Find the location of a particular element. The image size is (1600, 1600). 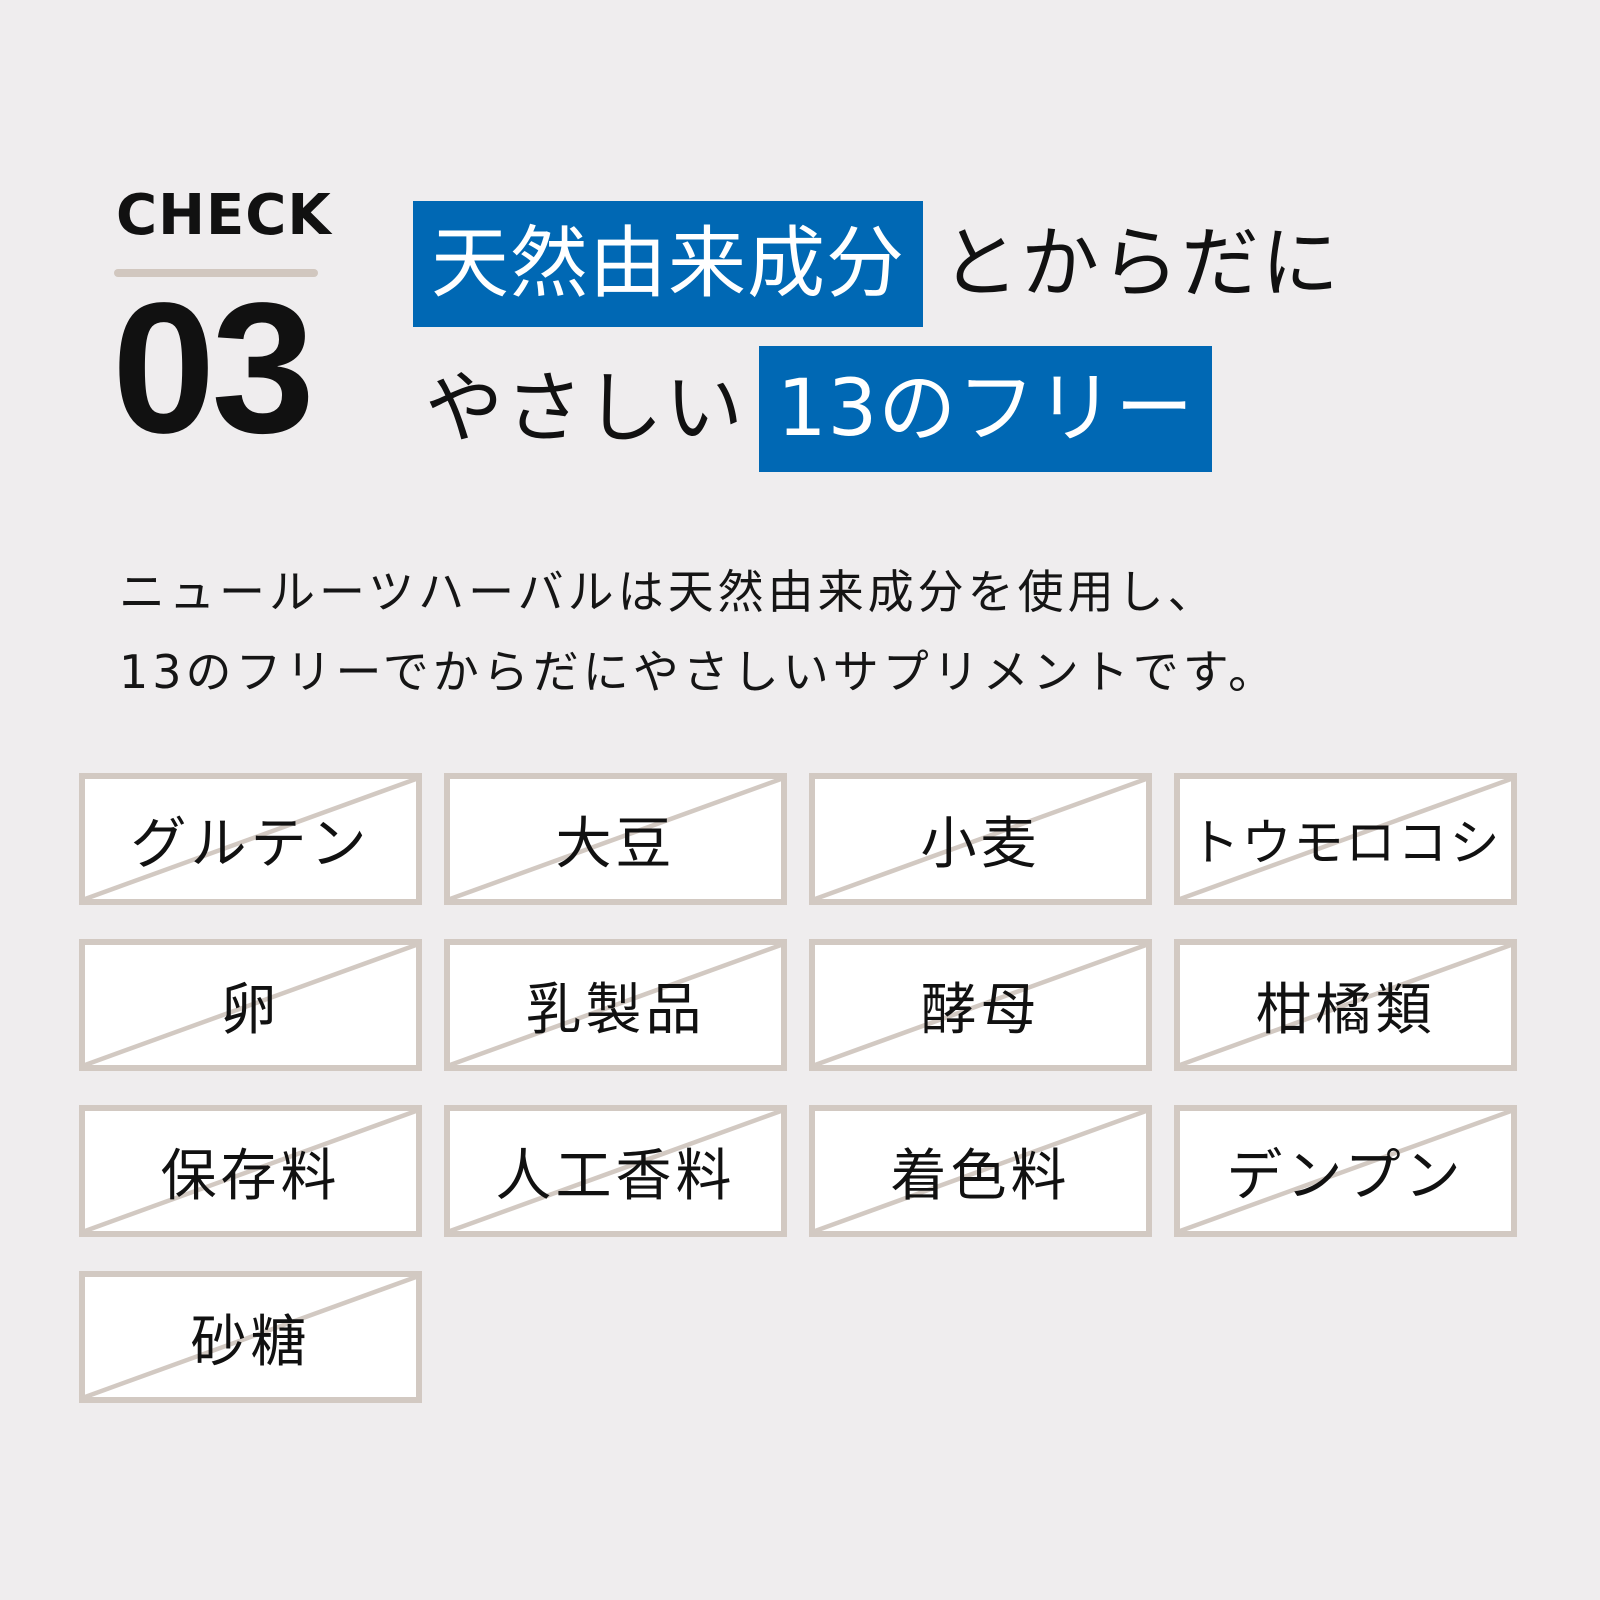

free-item-tile: 乳製品 is located at coordinates (615, 1005).